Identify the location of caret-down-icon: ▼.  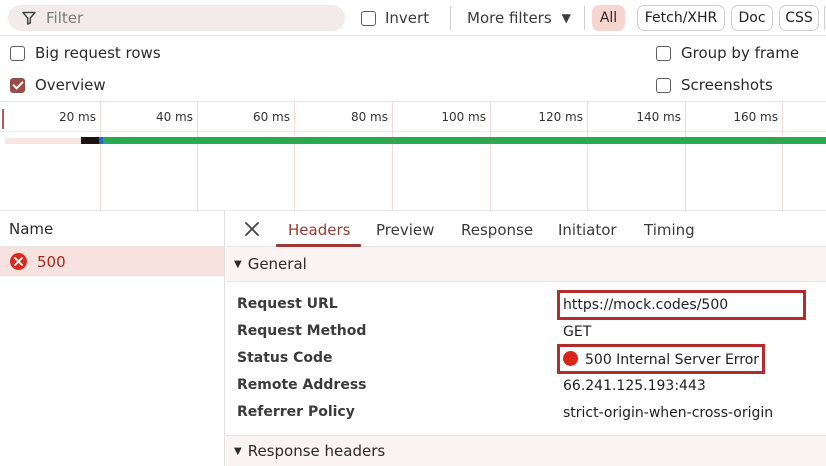
(566, 18).